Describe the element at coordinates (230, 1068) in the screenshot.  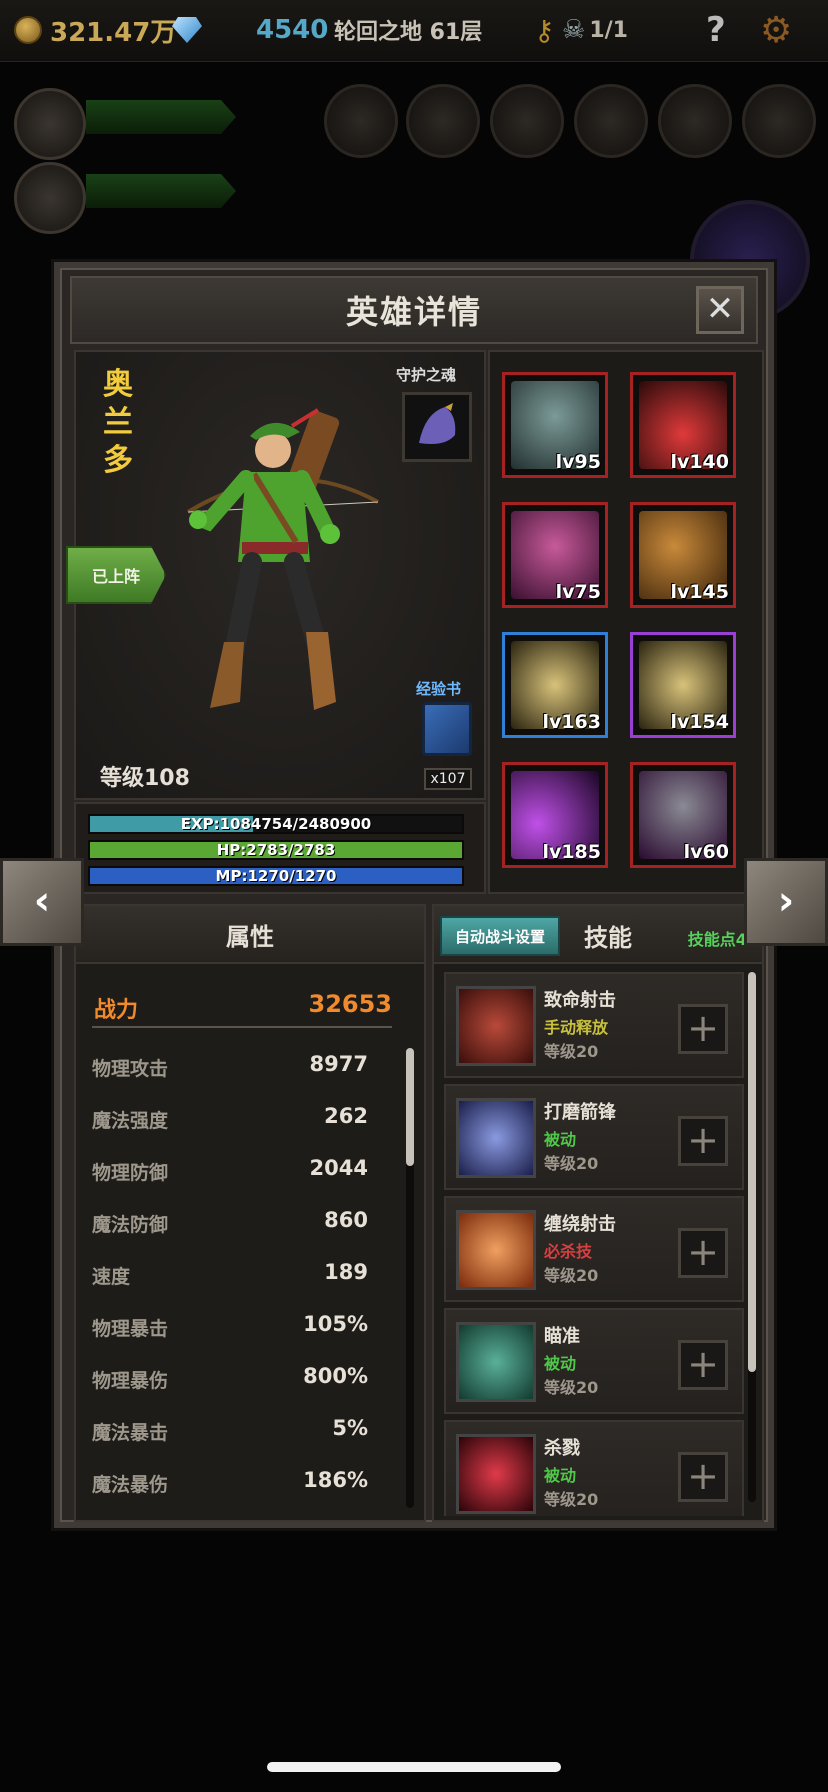
I see `attribute-row: 物理攻击 8977` at that location.